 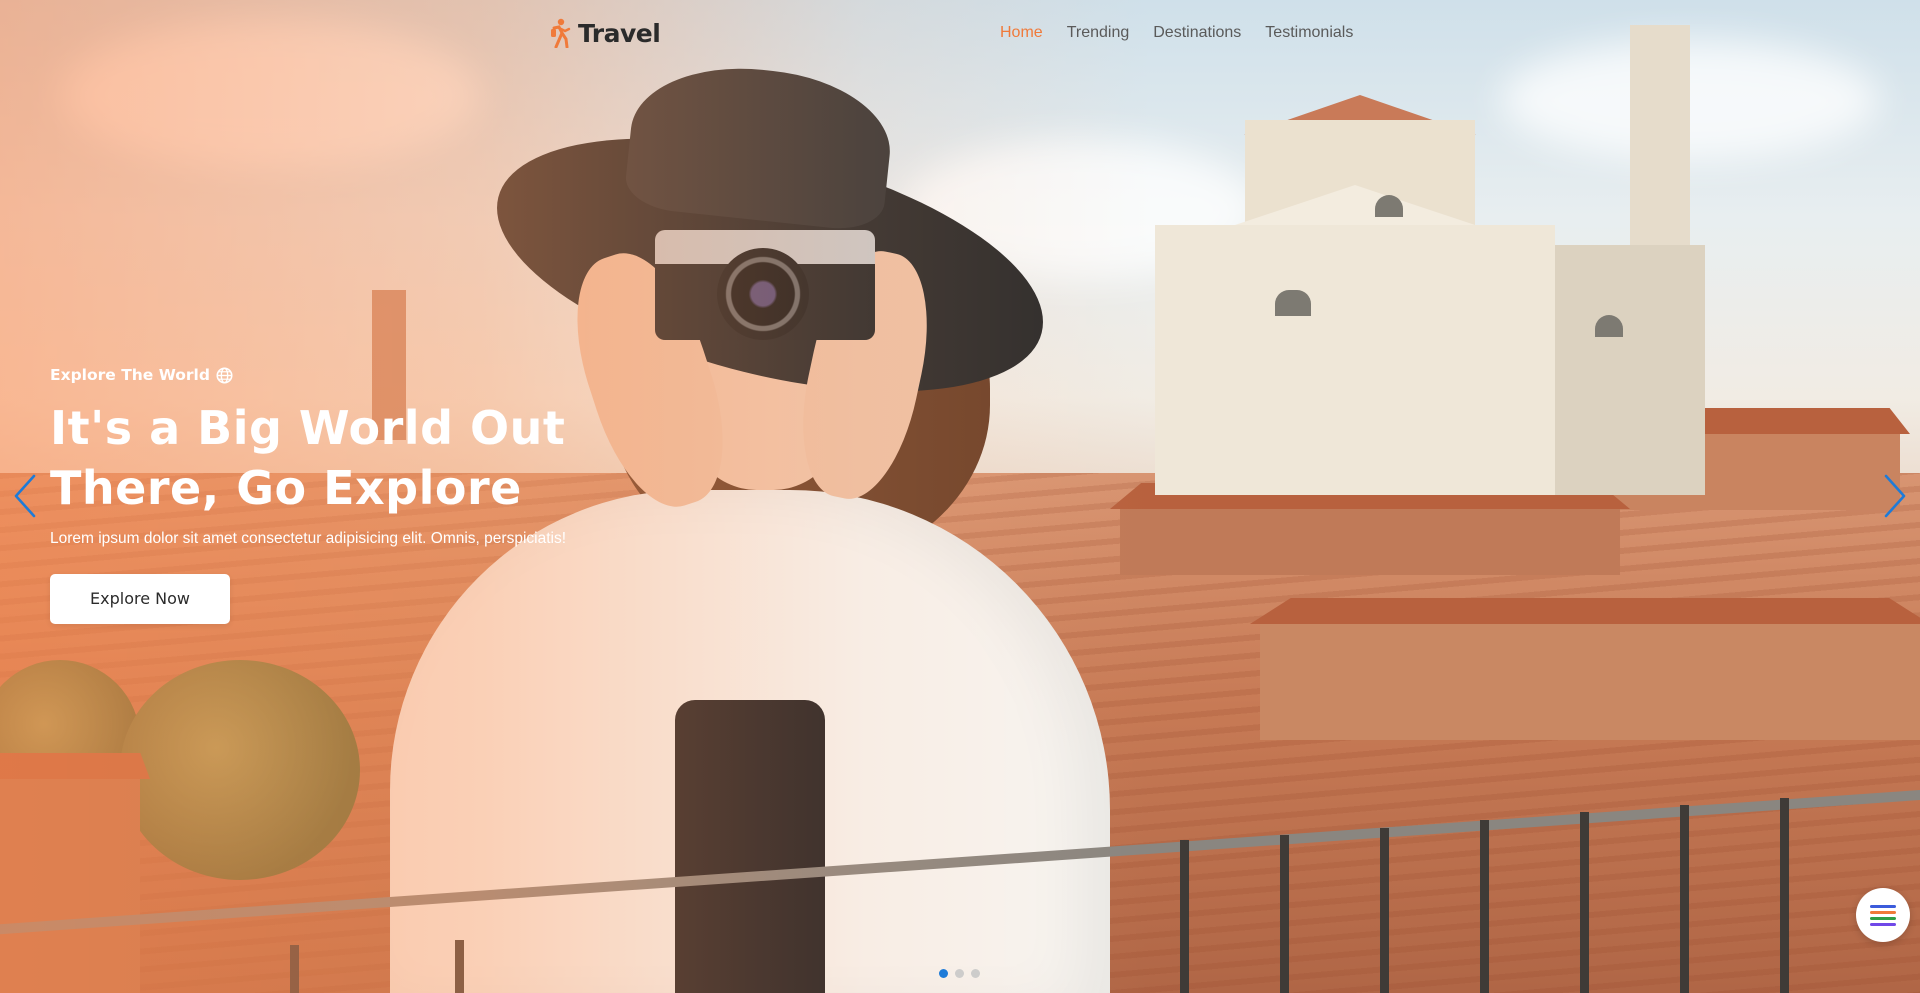 What do you see at coordinates (1883, 915) in the screenshot?
I see `floating-menu-button` at bounding box center [1883, 915].